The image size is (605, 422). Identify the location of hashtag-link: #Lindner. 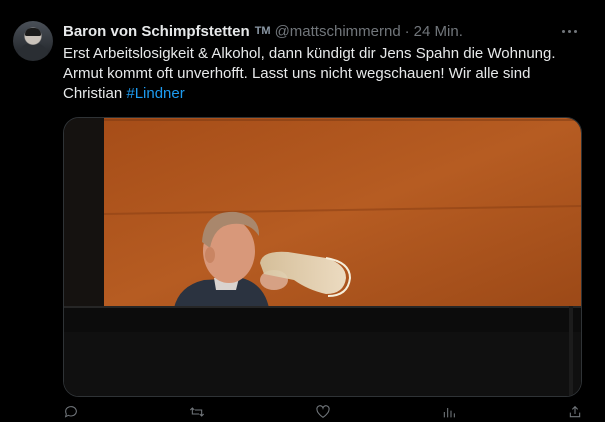
(155, 93).